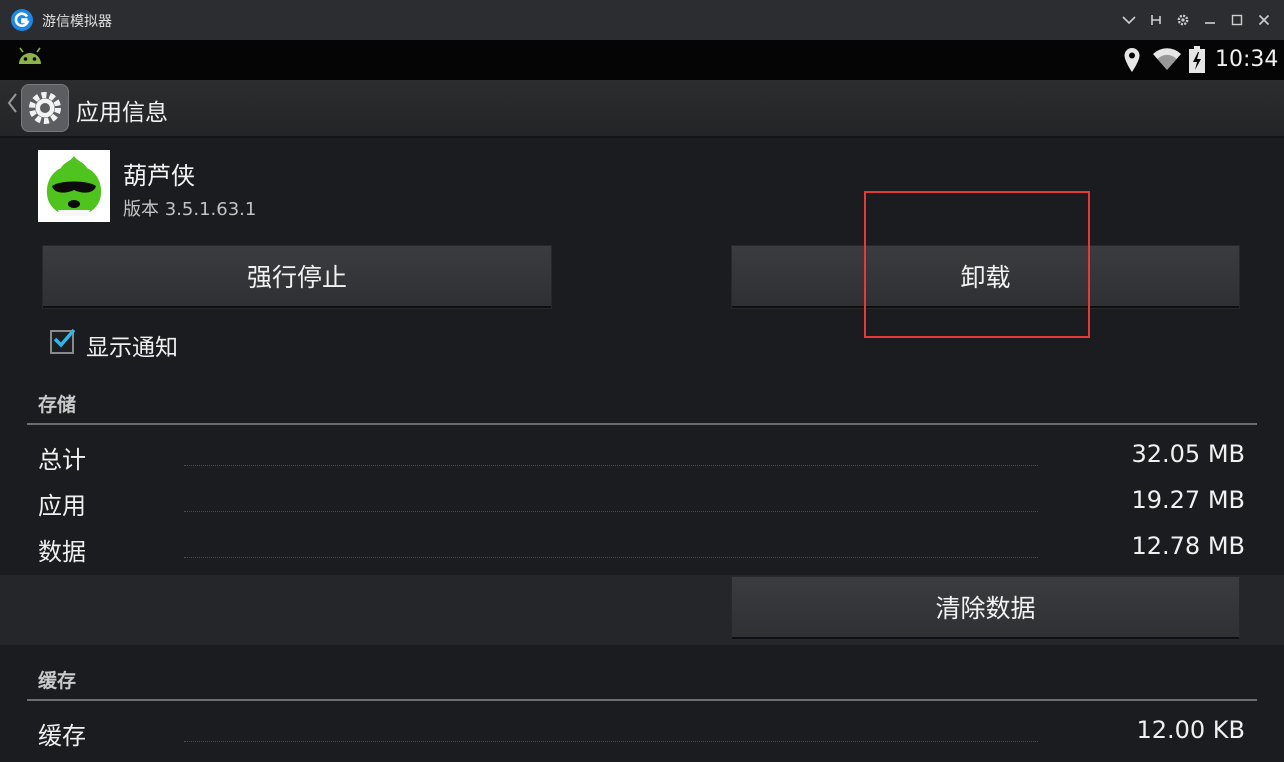  Describe the element at coordinates (1247, 59) in the screenshot. I see `status-time: 10:34` at that location.